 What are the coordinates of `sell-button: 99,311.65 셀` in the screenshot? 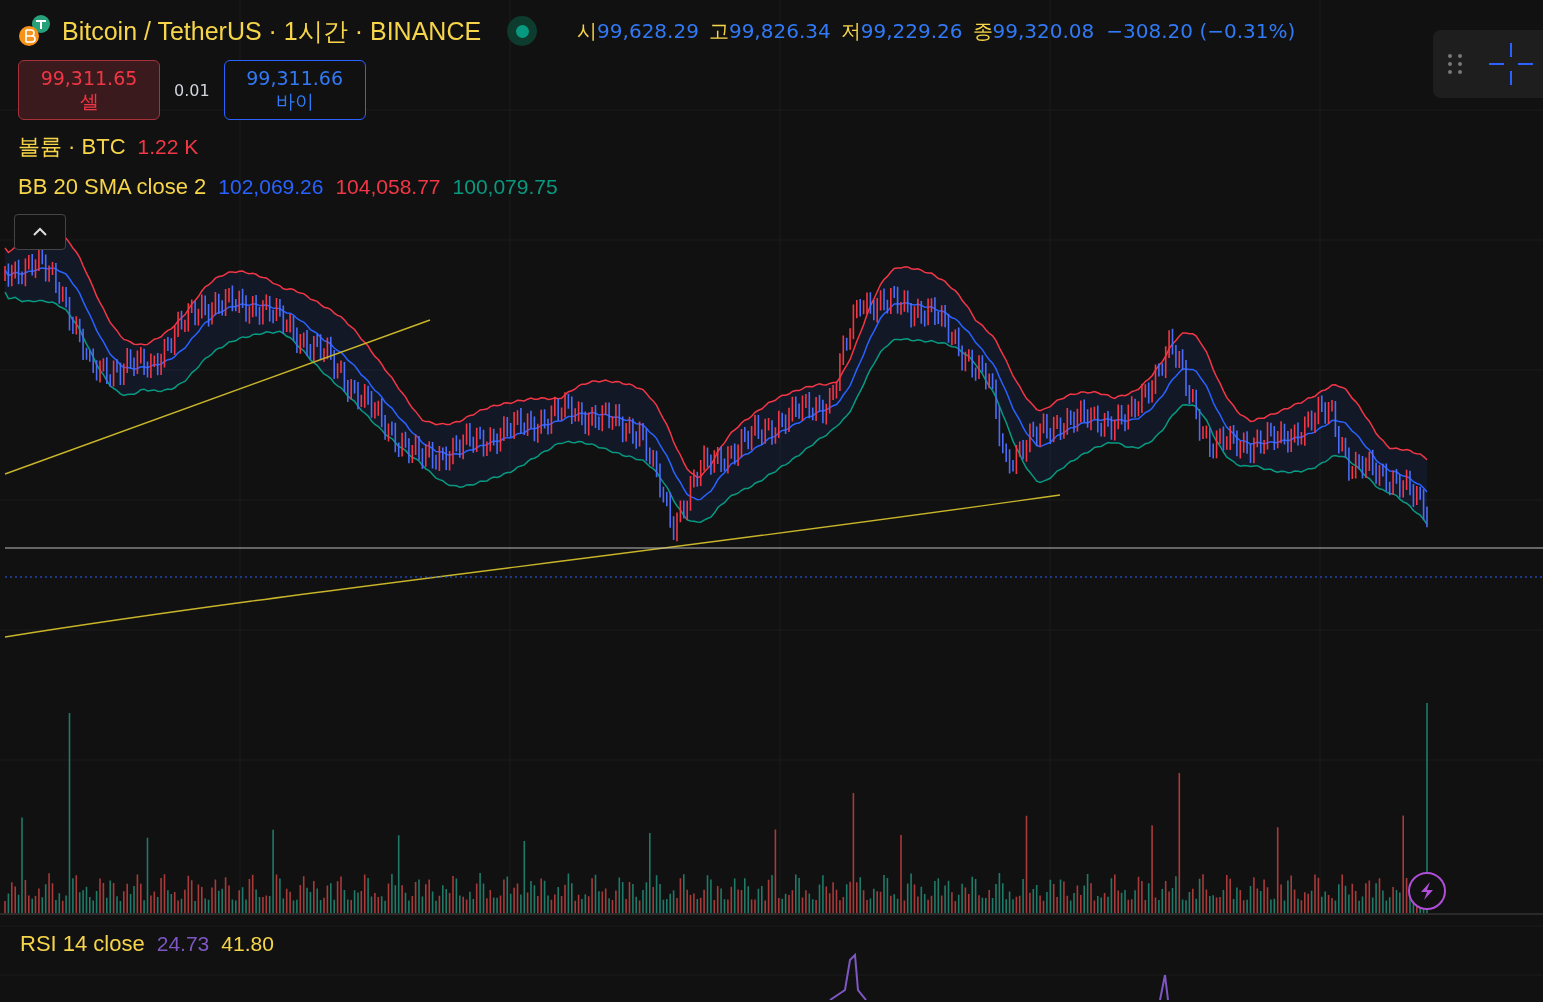 It's located at (89, 90).